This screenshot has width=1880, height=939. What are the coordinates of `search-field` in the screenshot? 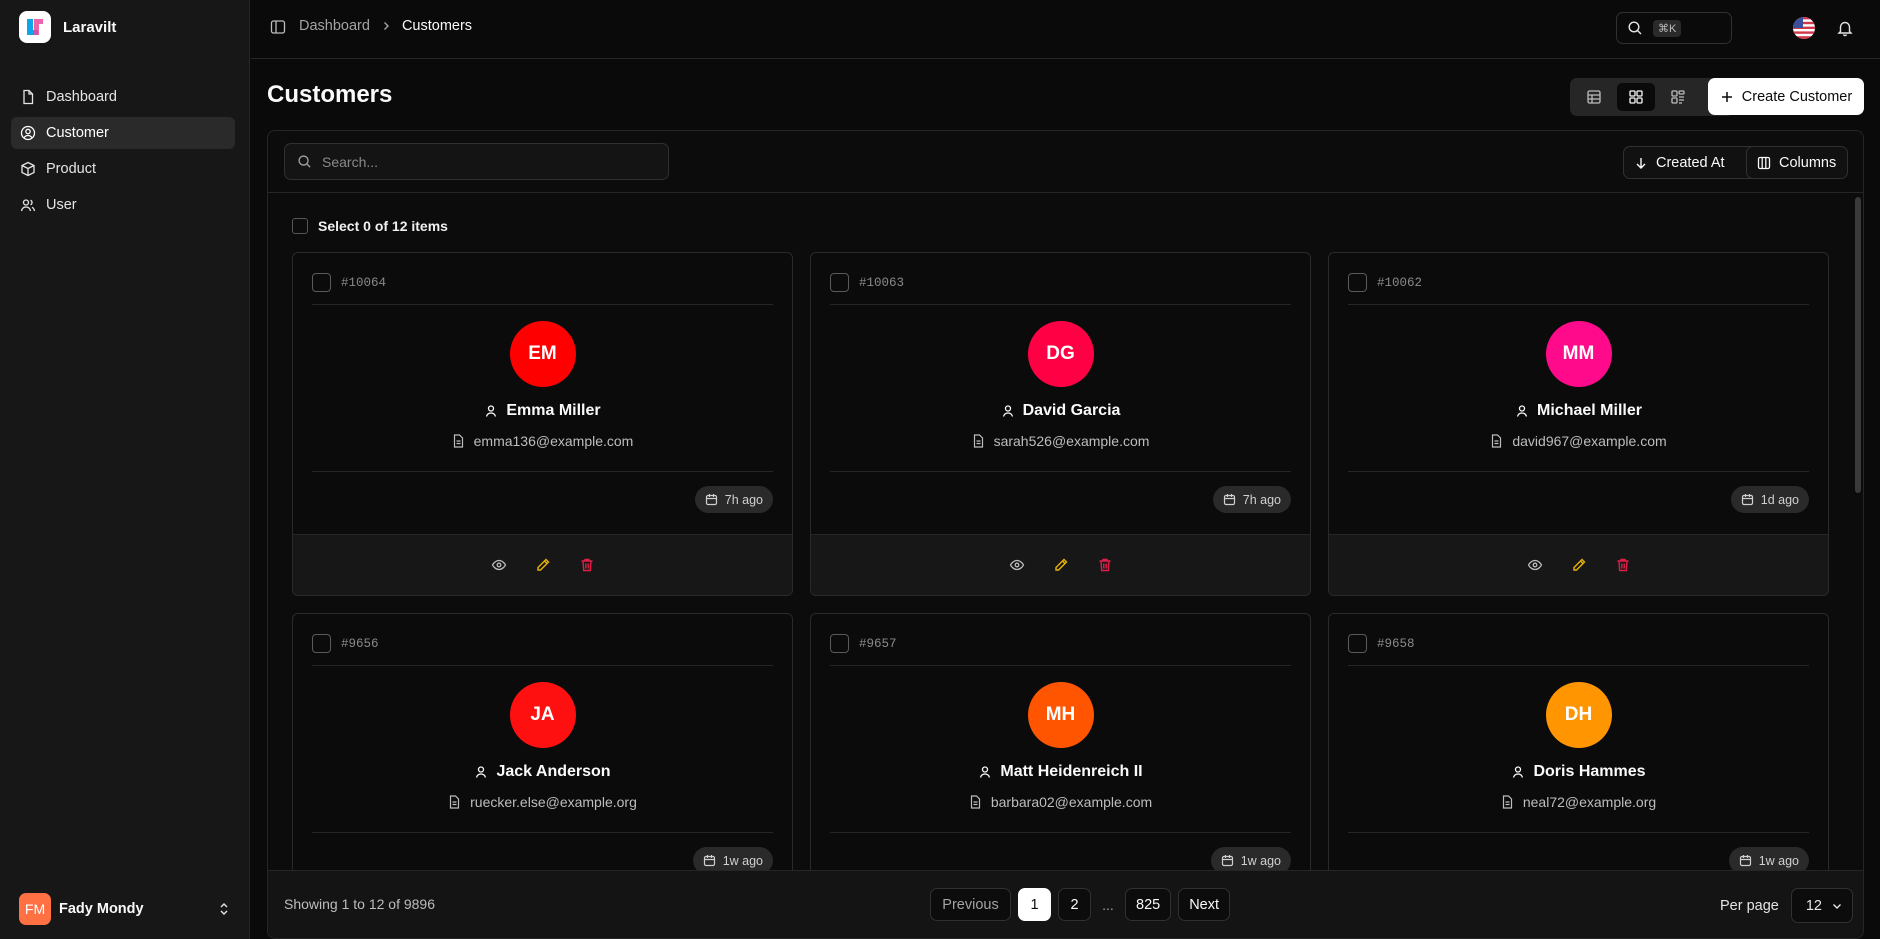 It's located at (476, 161).